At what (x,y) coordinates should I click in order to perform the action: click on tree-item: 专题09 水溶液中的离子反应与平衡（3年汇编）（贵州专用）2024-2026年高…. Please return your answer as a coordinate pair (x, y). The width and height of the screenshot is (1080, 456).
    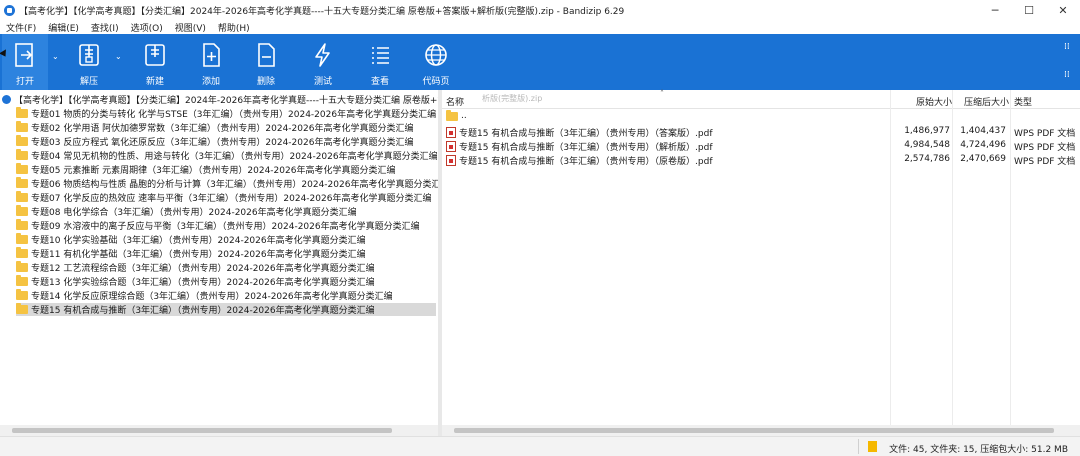
    Looking at the image, I should click on (218, 225).